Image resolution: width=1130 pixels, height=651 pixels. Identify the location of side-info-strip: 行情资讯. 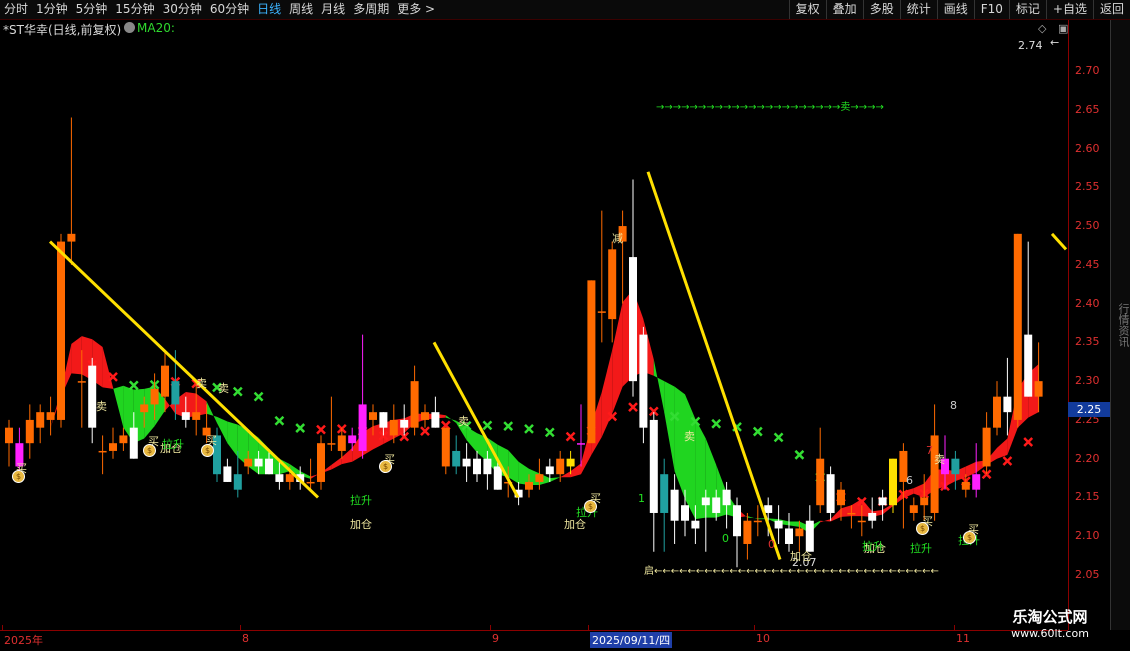
(1120, 325).